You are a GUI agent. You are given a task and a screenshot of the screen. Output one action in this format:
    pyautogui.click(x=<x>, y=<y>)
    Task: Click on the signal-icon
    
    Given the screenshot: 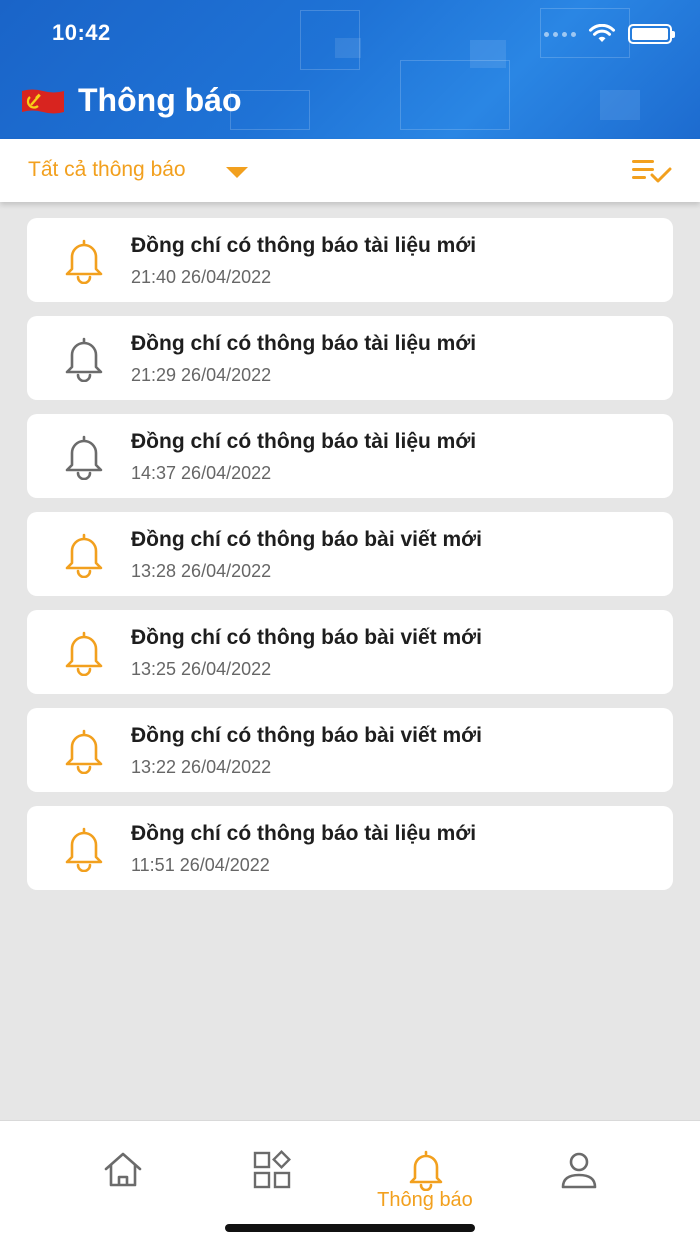 What is the action you would take?
    pyautogui.click(x=560, y=34)
    